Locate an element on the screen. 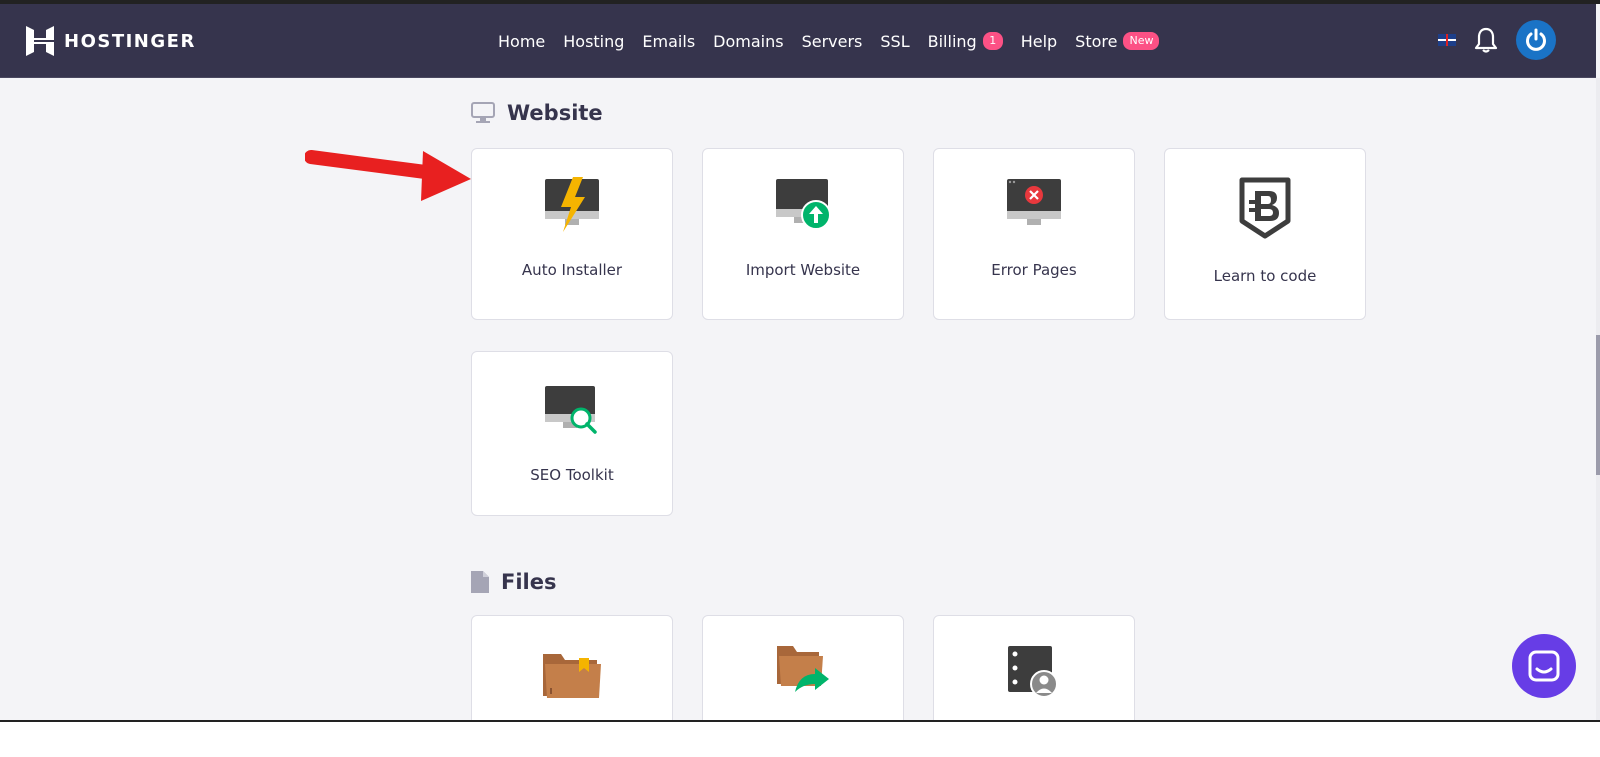 The height and width of the screenshot is (757, 1600). nav-emails-label: Emails is located at coordinates (669, 41).